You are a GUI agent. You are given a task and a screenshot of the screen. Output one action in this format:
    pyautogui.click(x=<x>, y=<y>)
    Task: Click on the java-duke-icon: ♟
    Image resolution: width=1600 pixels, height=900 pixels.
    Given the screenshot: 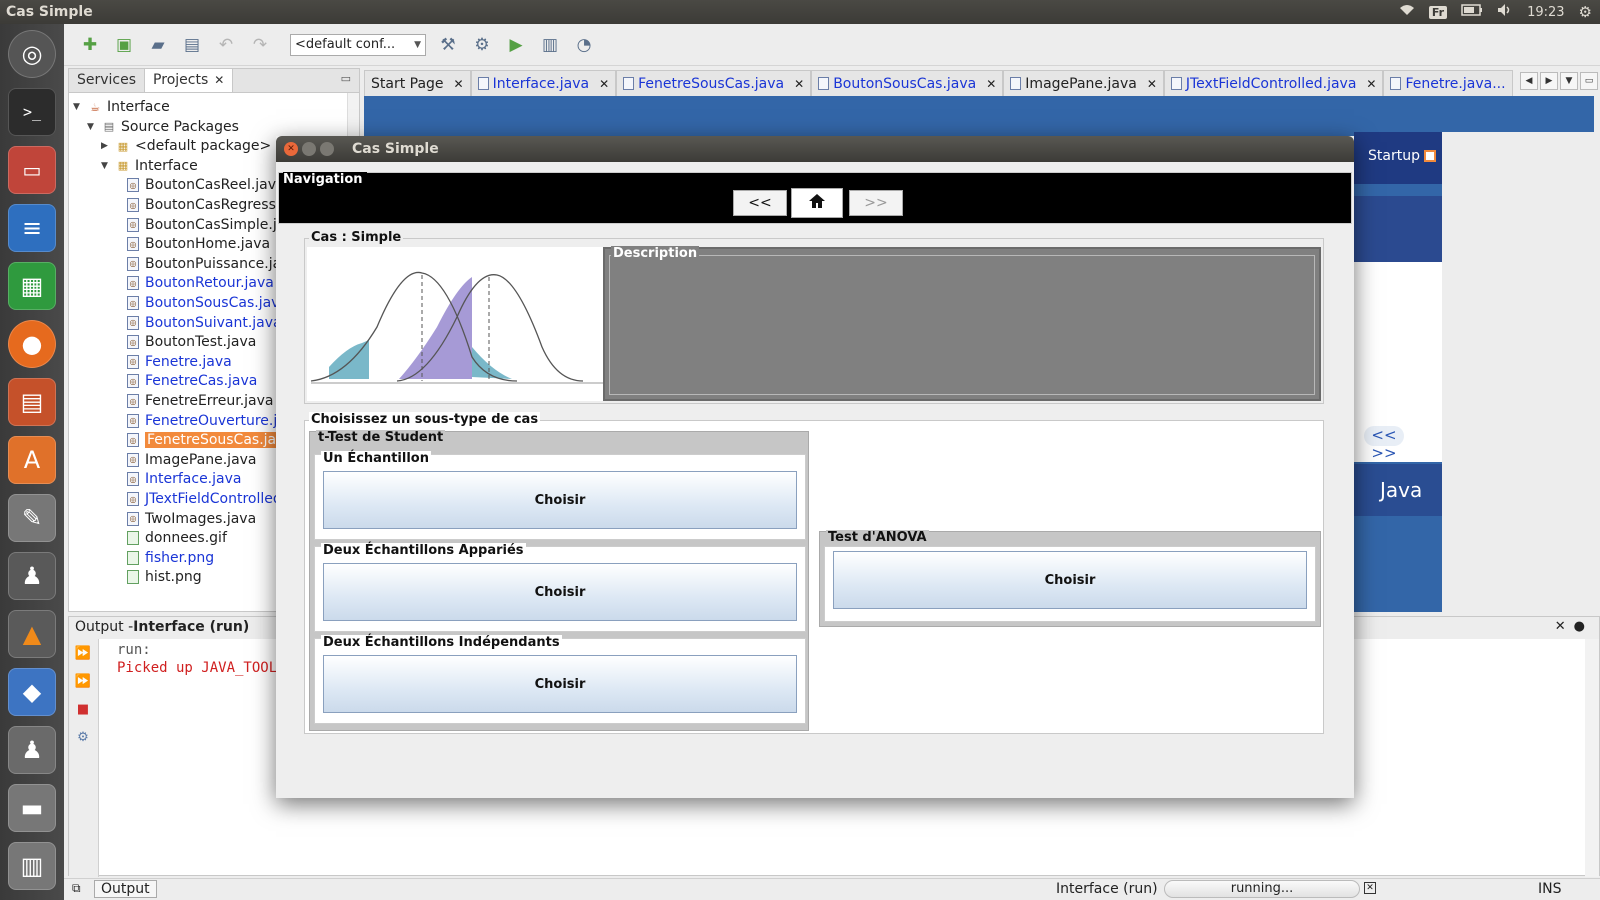 What is the action you would take?
    pyautogui.click(x=32, y=576)
    